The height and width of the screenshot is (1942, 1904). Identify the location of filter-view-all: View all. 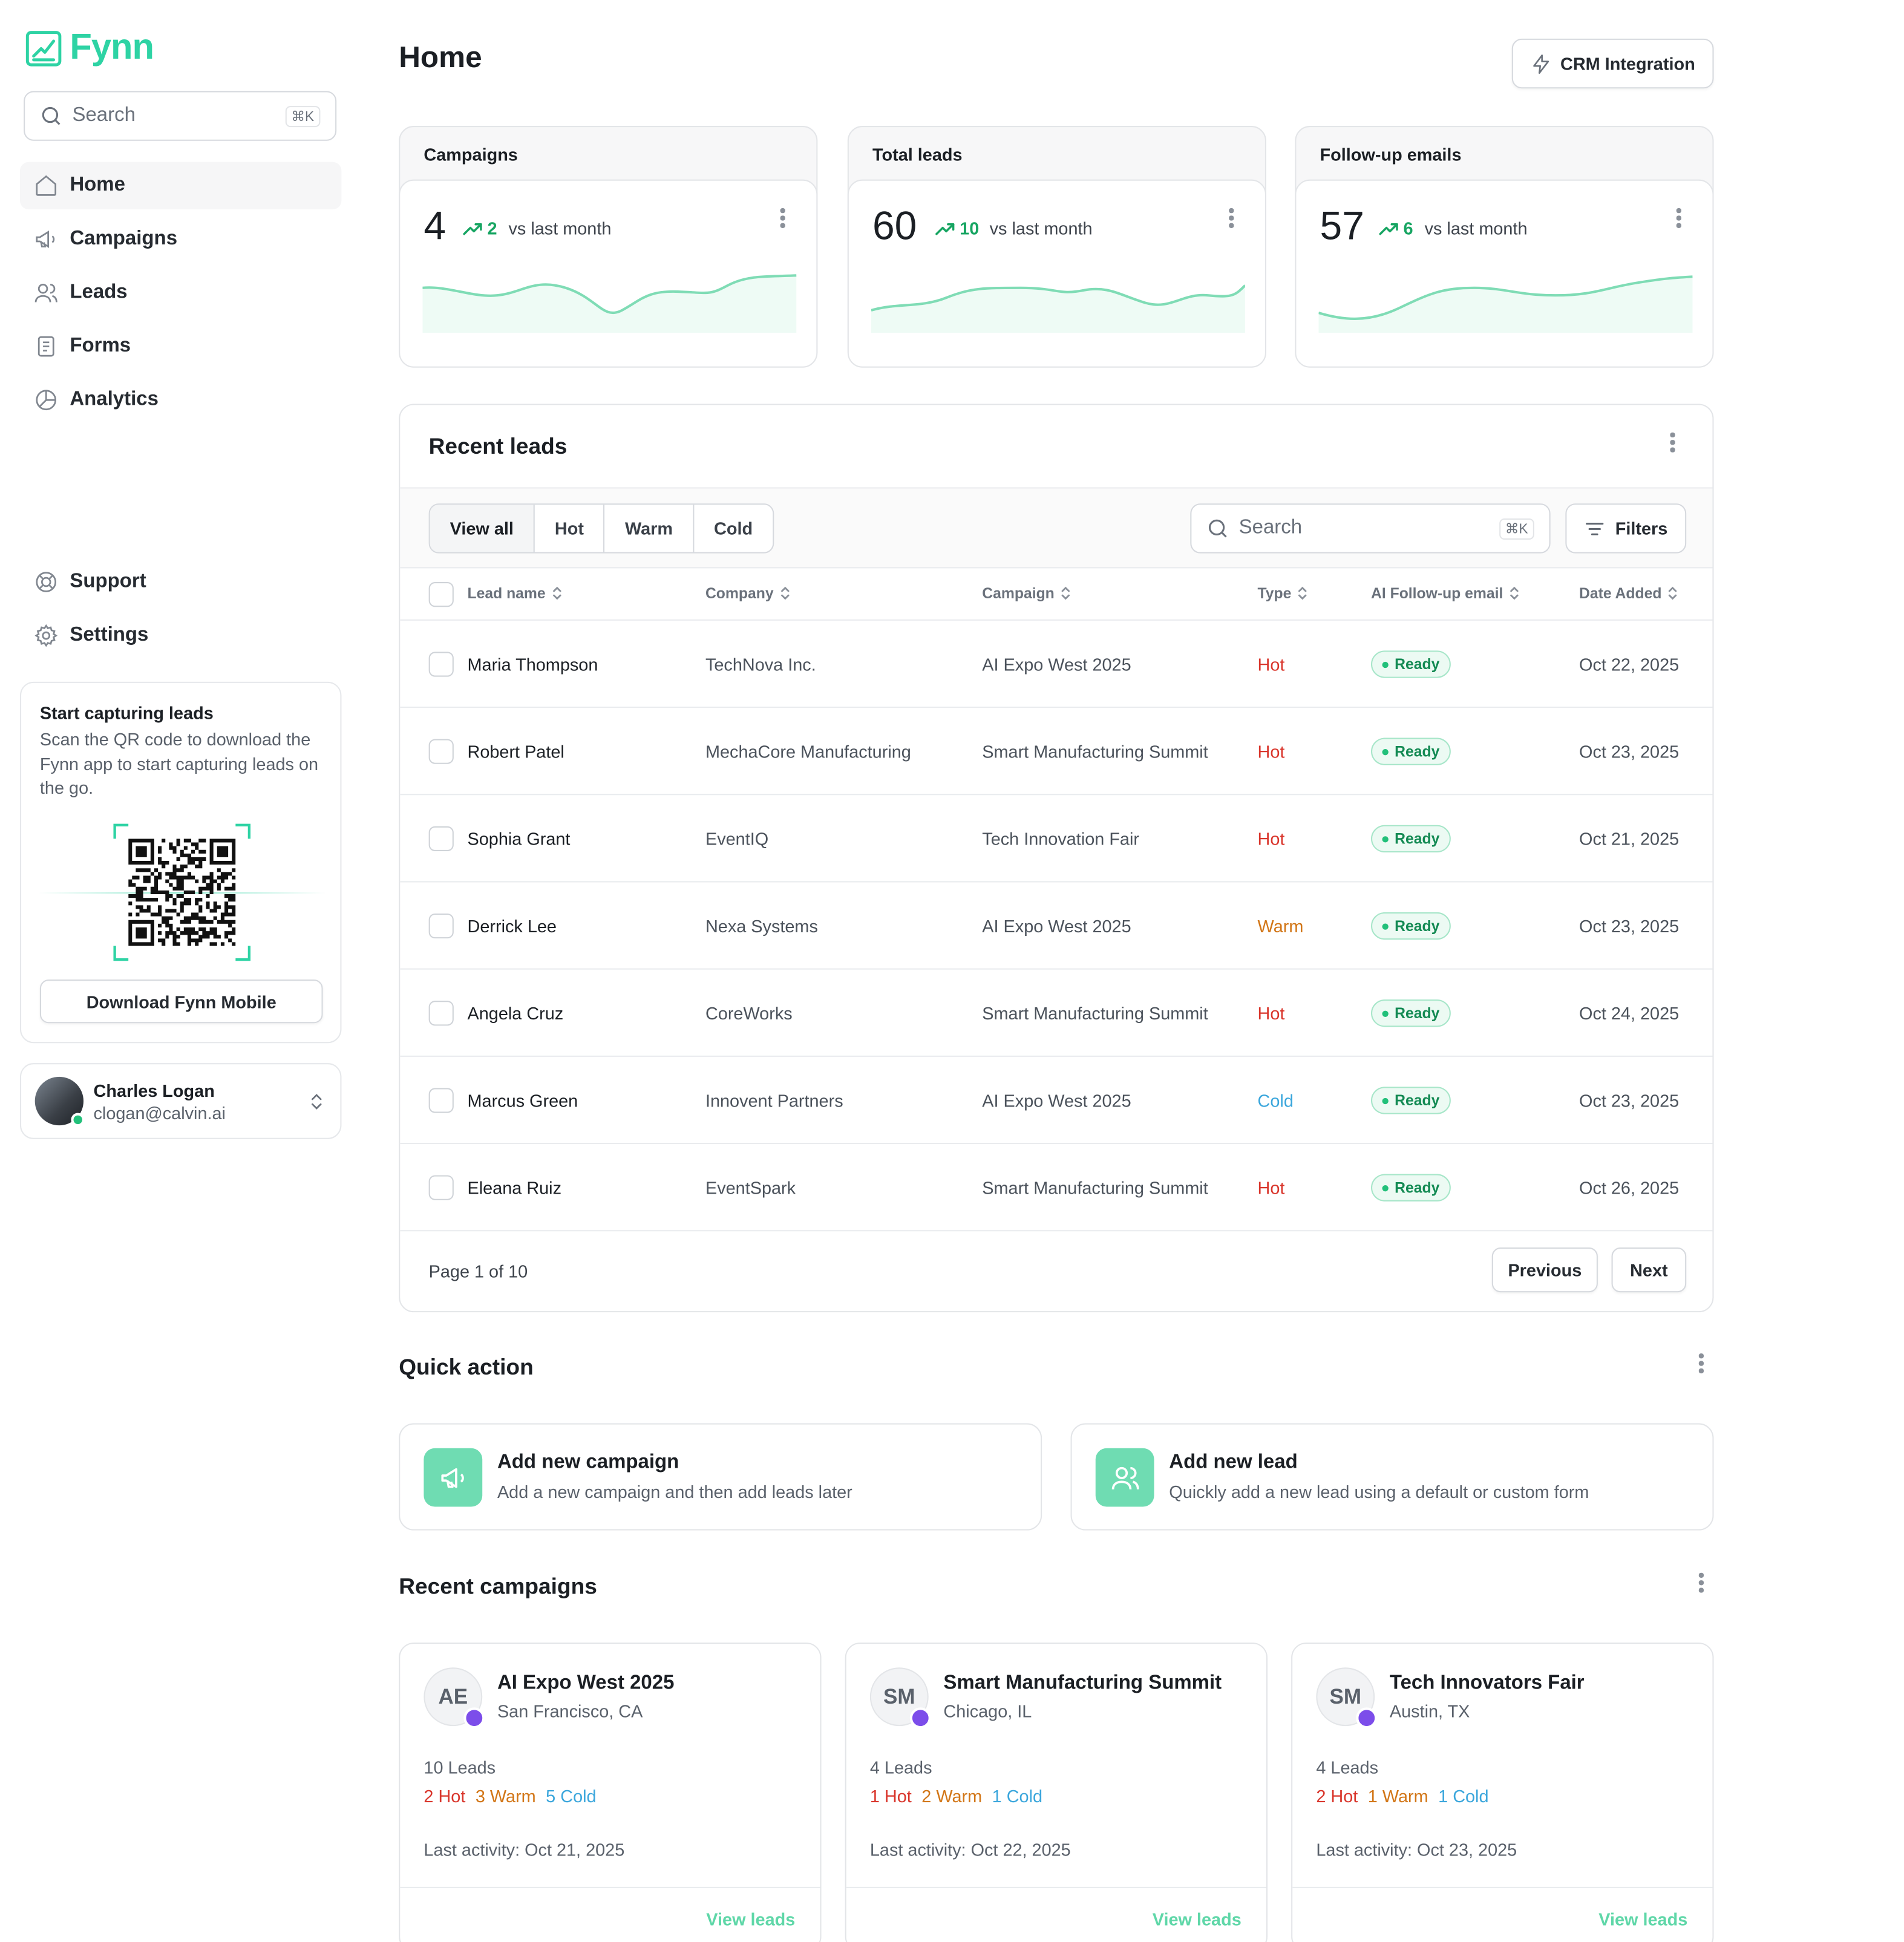
(482, 528).